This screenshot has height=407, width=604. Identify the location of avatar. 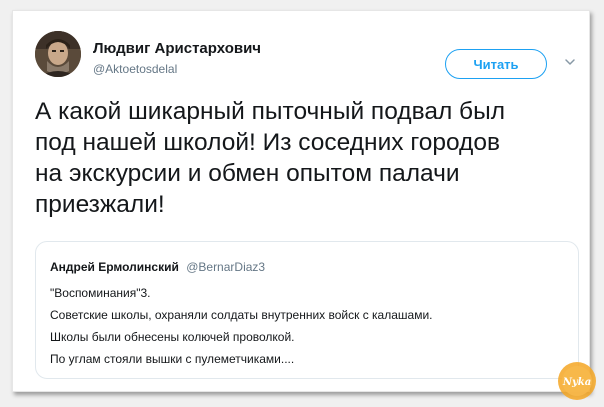
(58, 54).